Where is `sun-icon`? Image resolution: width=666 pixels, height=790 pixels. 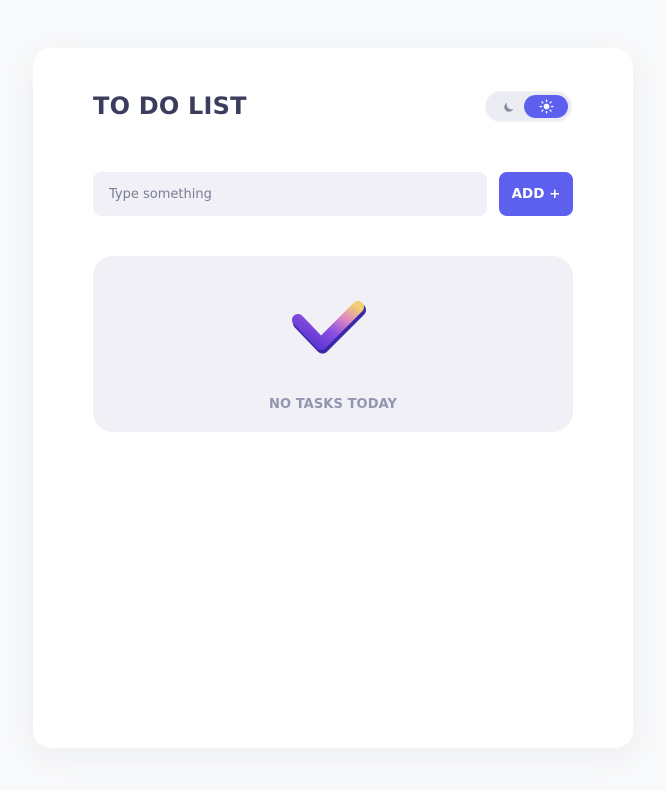
sun-icon is located at coordinates (546, 106).